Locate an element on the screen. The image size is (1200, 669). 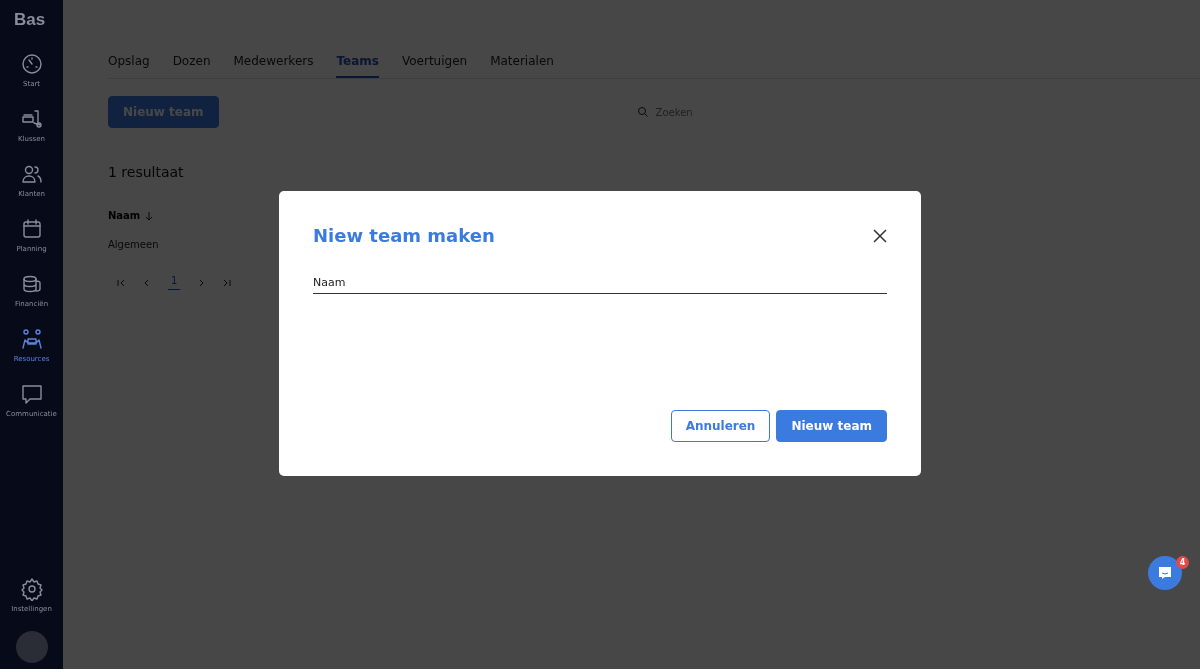
table-cell-text: Algemeen is located at coordinates (134, 244).